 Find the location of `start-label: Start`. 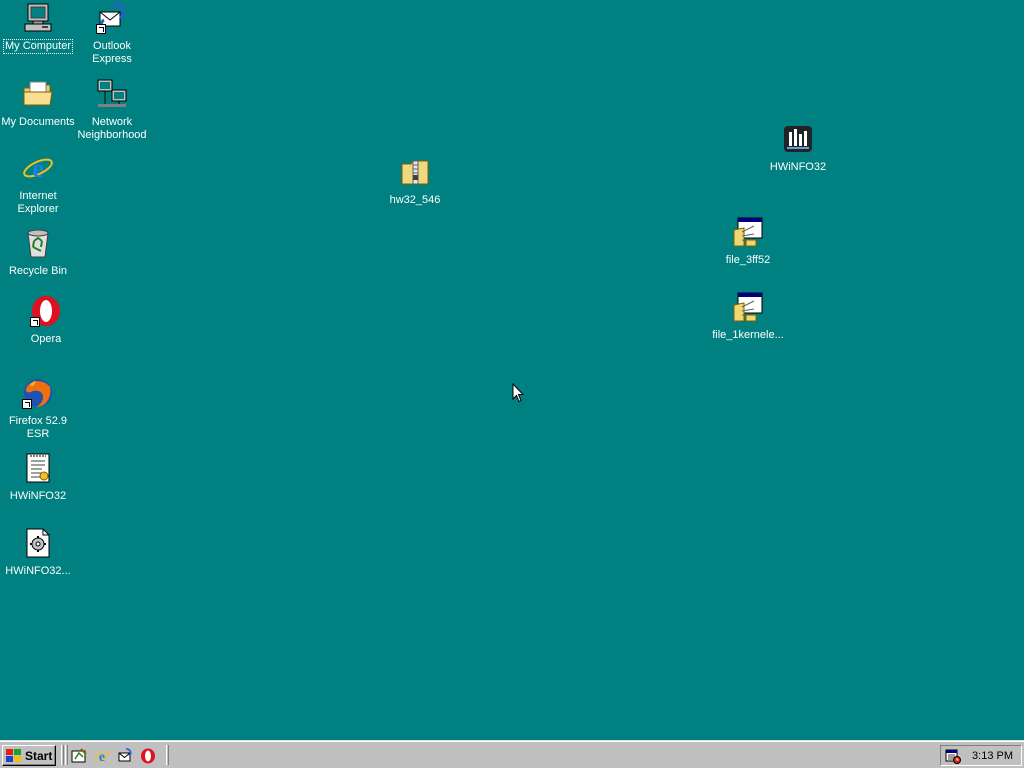

start-label: Start is located at coordinates (39, 755).